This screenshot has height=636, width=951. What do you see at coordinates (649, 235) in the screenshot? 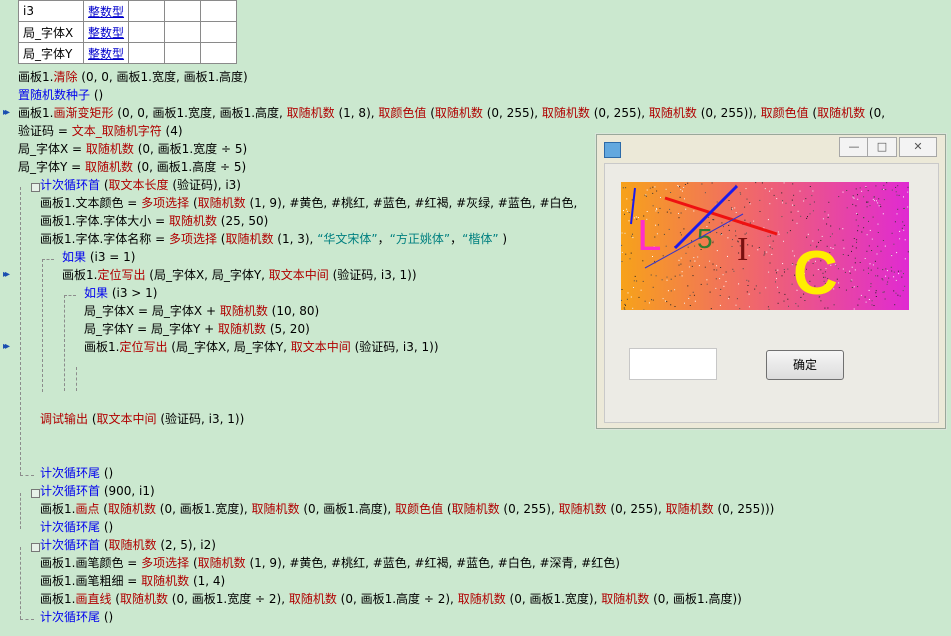
I see `captcha-char: L` at bounding box center [649, 235].